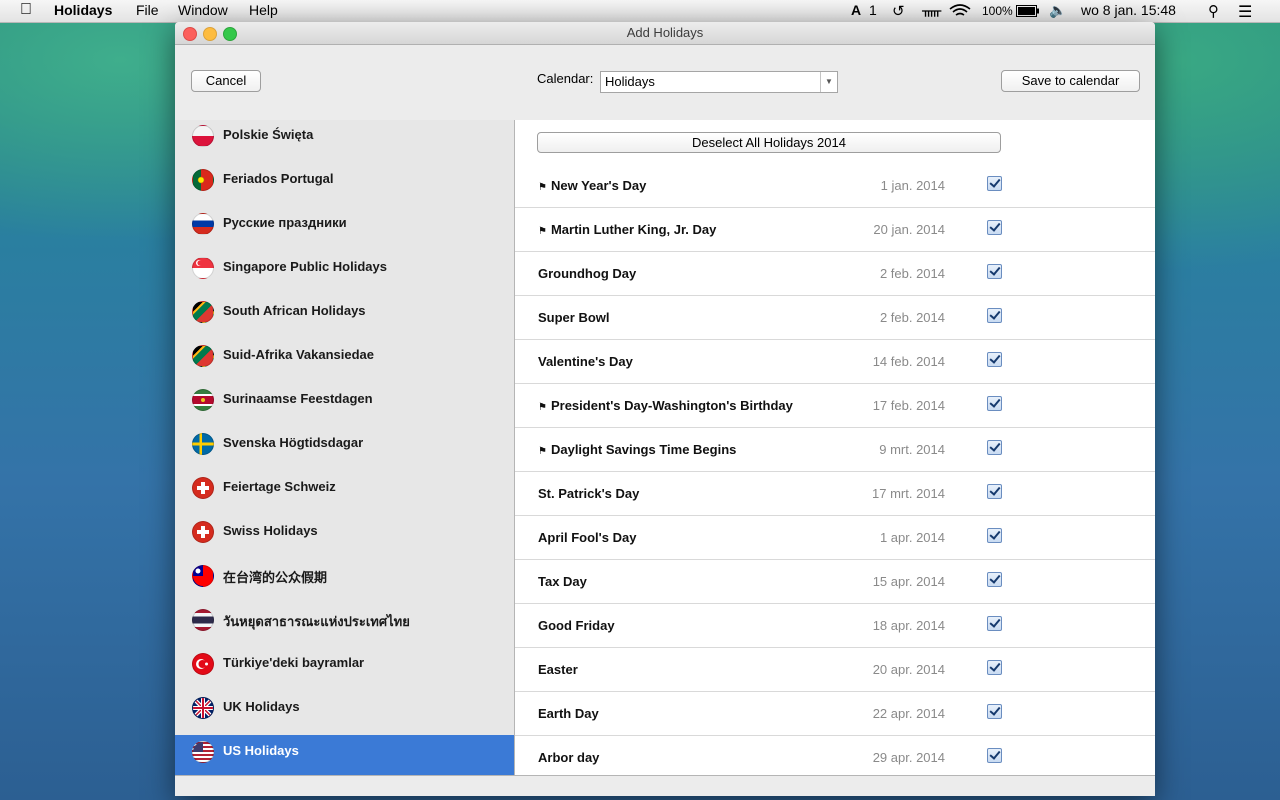  I want to click on holiday-row: Arbor day 29 apr. 2014, so click(835, 755).